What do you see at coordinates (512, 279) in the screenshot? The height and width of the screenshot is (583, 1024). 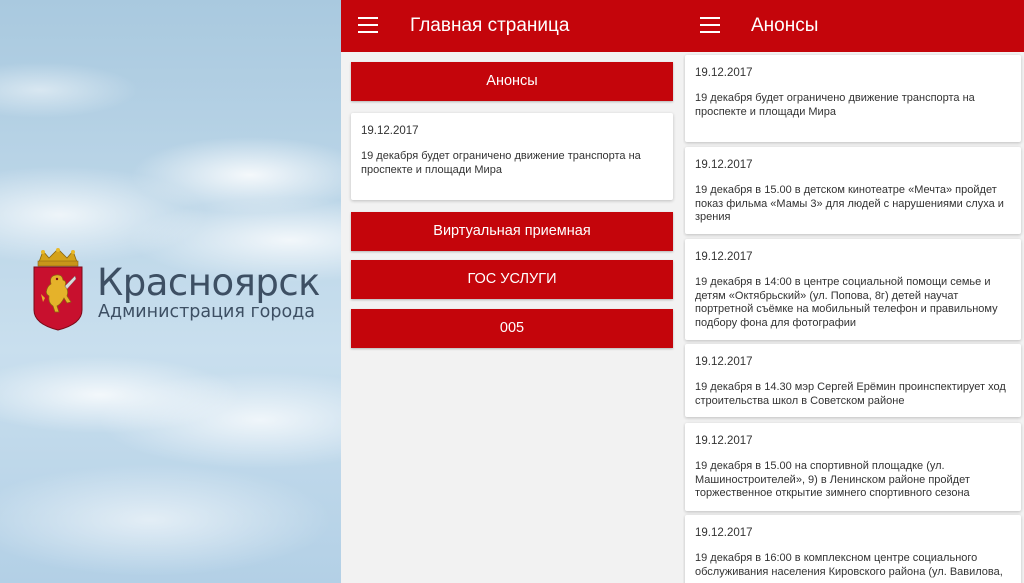 I see `gov-services-button: ГОС УСЛУГИ` at bounding box center [512, 279].